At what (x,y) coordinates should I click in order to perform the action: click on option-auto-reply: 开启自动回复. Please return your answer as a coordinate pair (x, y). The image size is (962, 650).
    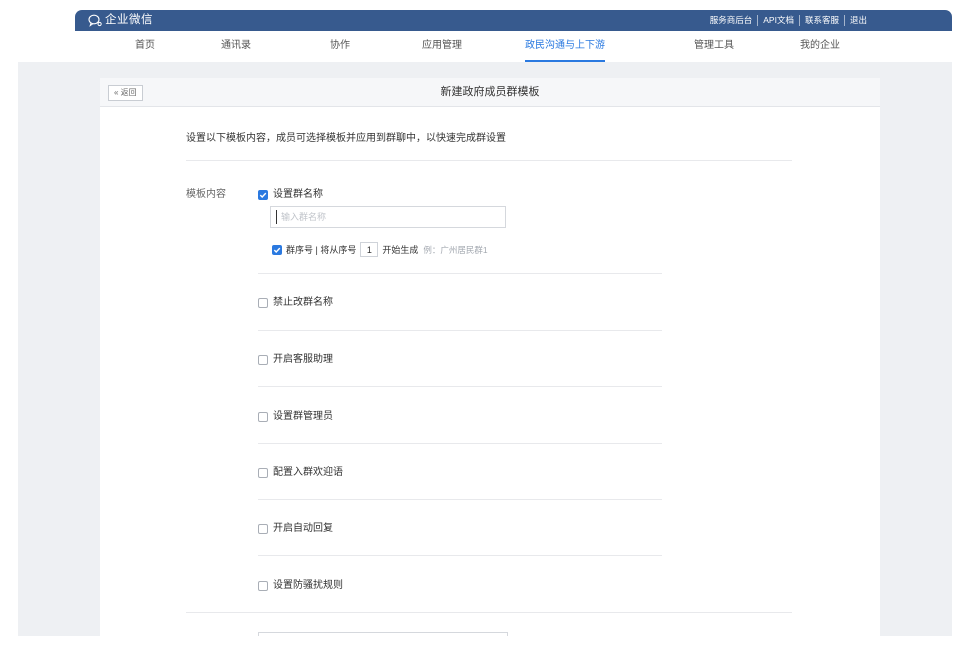
    Looking at the image, I should click on (295, 528).